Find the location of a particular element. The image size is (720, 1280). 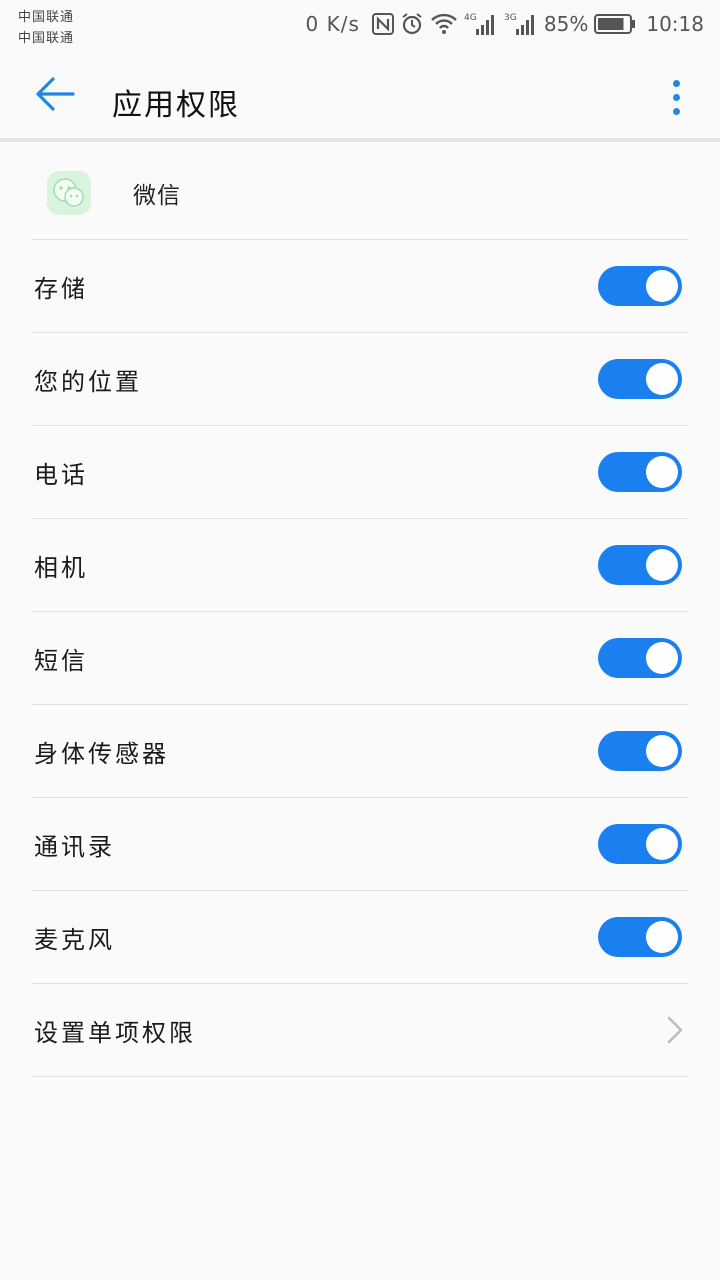

app-name: 微信 is located at coordinates (157, 195).